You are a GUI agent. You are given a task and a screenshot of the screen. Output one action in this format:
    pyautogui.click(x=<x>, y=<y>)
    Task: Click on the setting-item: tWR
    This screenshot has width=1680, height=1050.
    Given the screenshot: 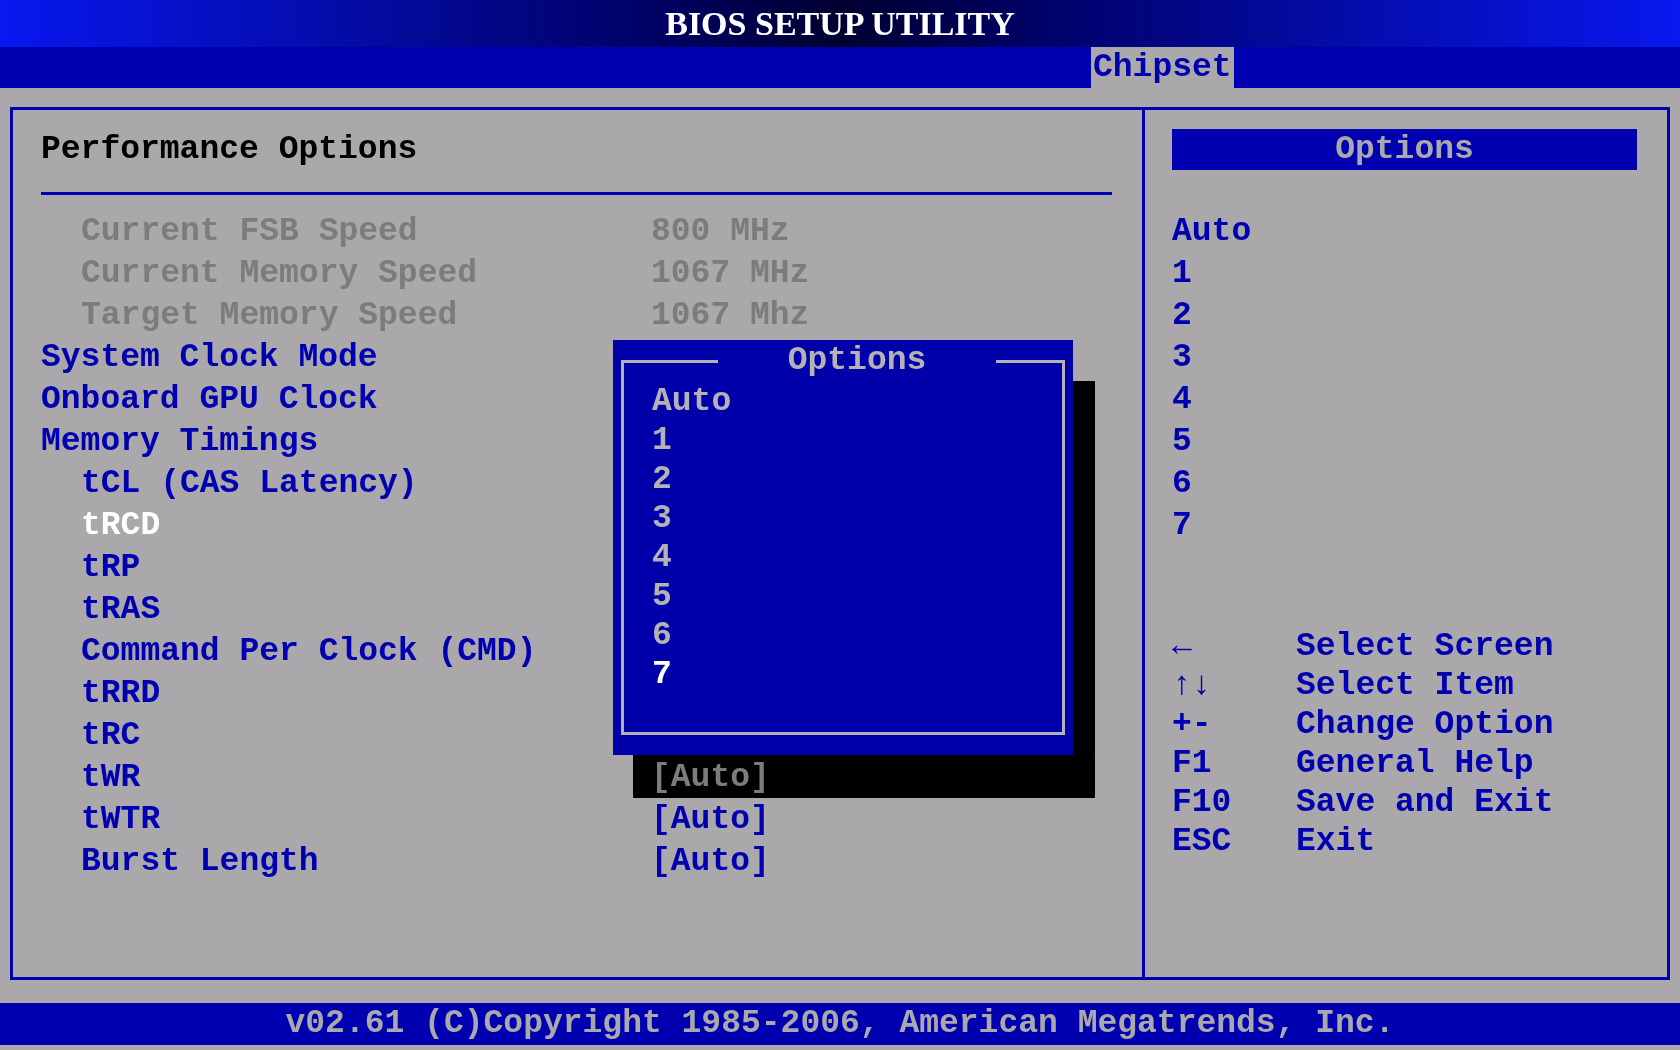 What is the action you would take?
    pyautogui.click(x=346, y=778)
    